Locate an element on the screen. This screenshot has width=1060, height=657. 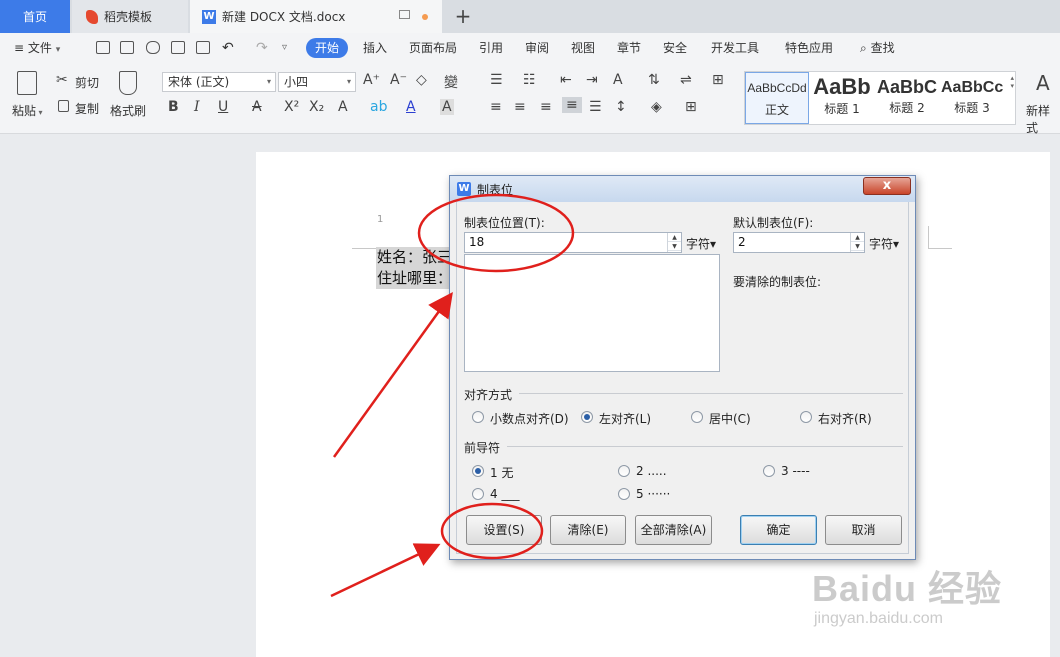
menu-tab-insert: 插入 is located at coordinates (375, 48).